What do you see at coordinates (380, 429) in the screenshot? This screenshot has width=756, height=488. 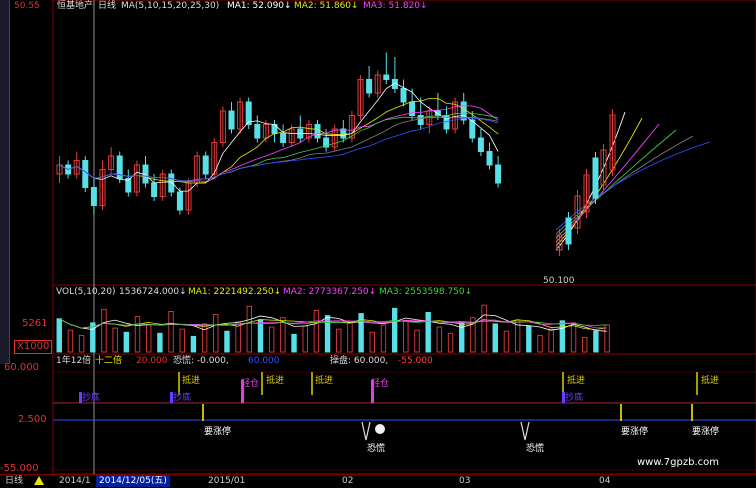 I see `smiley-icon` at bounding box center [380, 429].